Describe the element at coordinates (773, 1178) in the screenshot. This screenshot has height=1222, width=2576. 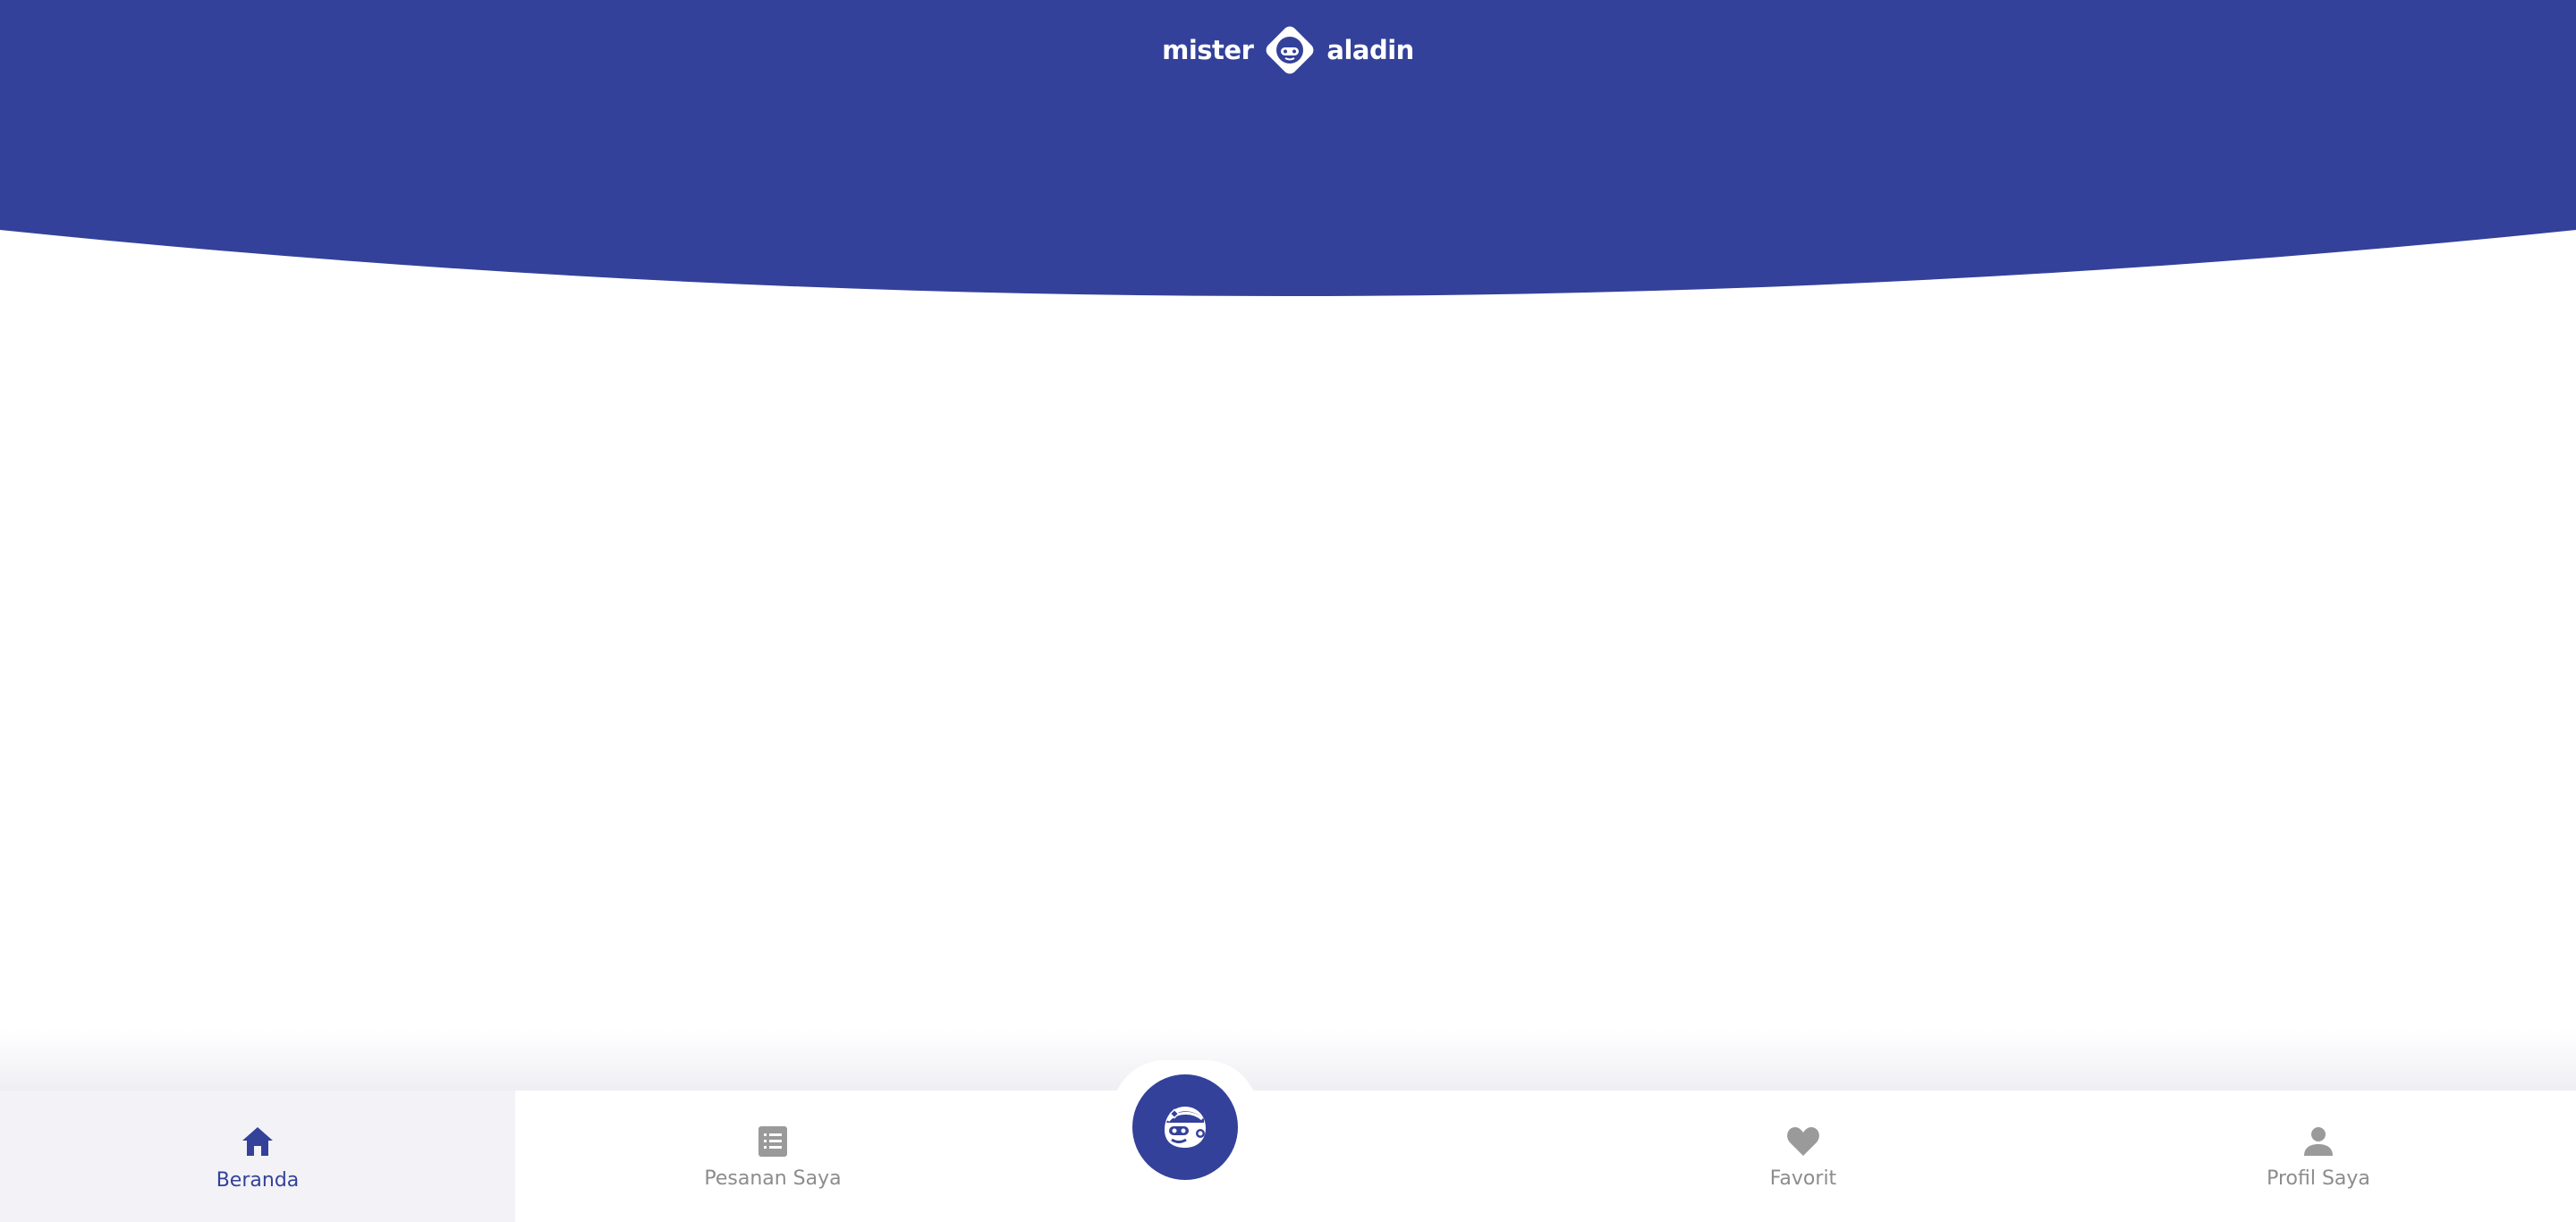
I see `nav-label-pesanan-saya: Pesanan Saya` at that location.